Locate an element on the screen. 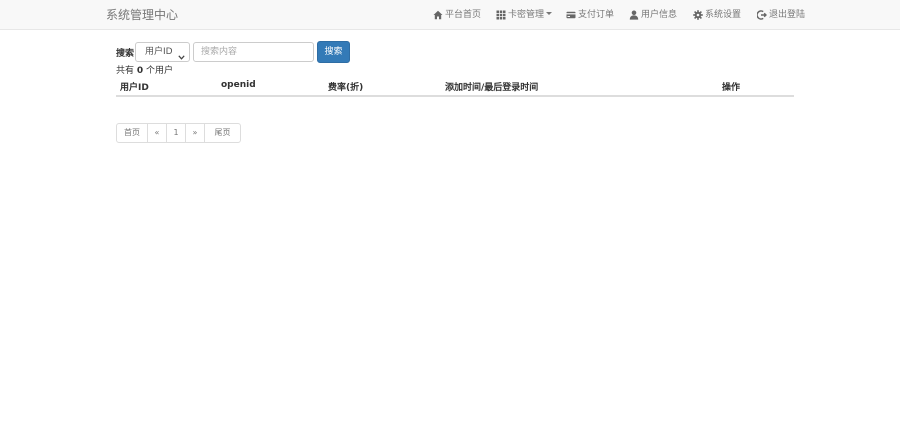  pagination-last: 尾页 is located at coordinates (222, 133).